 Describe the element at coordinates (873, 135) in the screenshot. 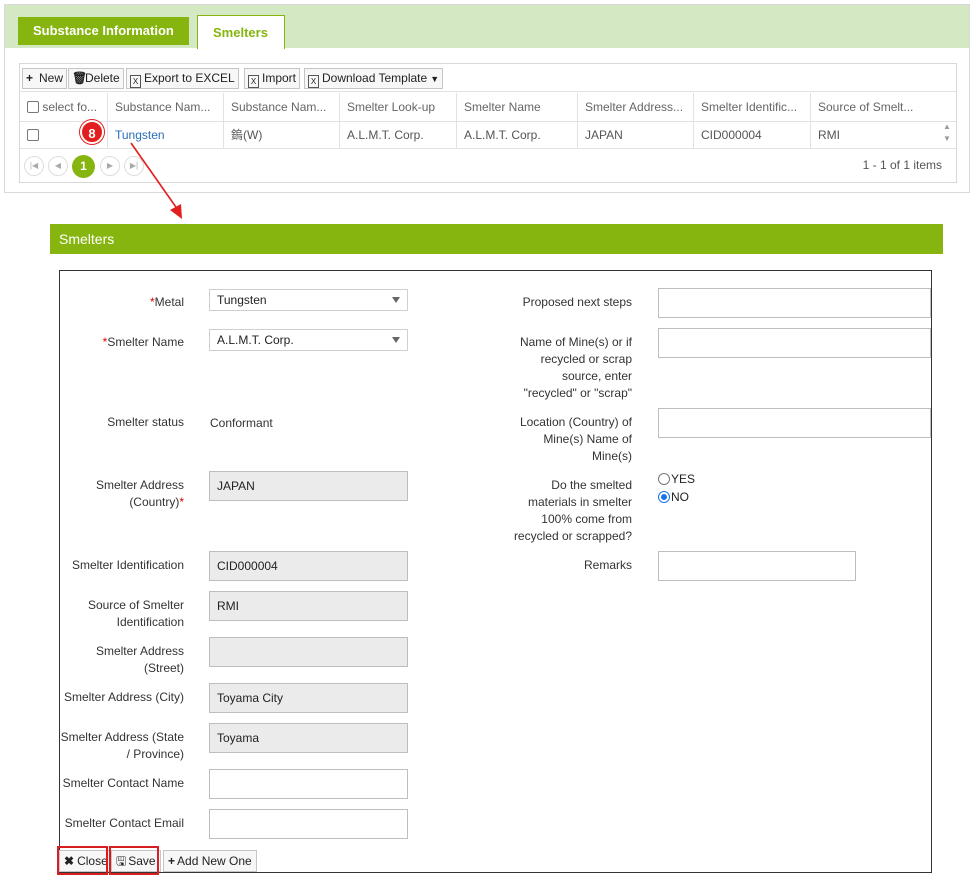

I see `source-of-smelter-cell: RMI` at that location.